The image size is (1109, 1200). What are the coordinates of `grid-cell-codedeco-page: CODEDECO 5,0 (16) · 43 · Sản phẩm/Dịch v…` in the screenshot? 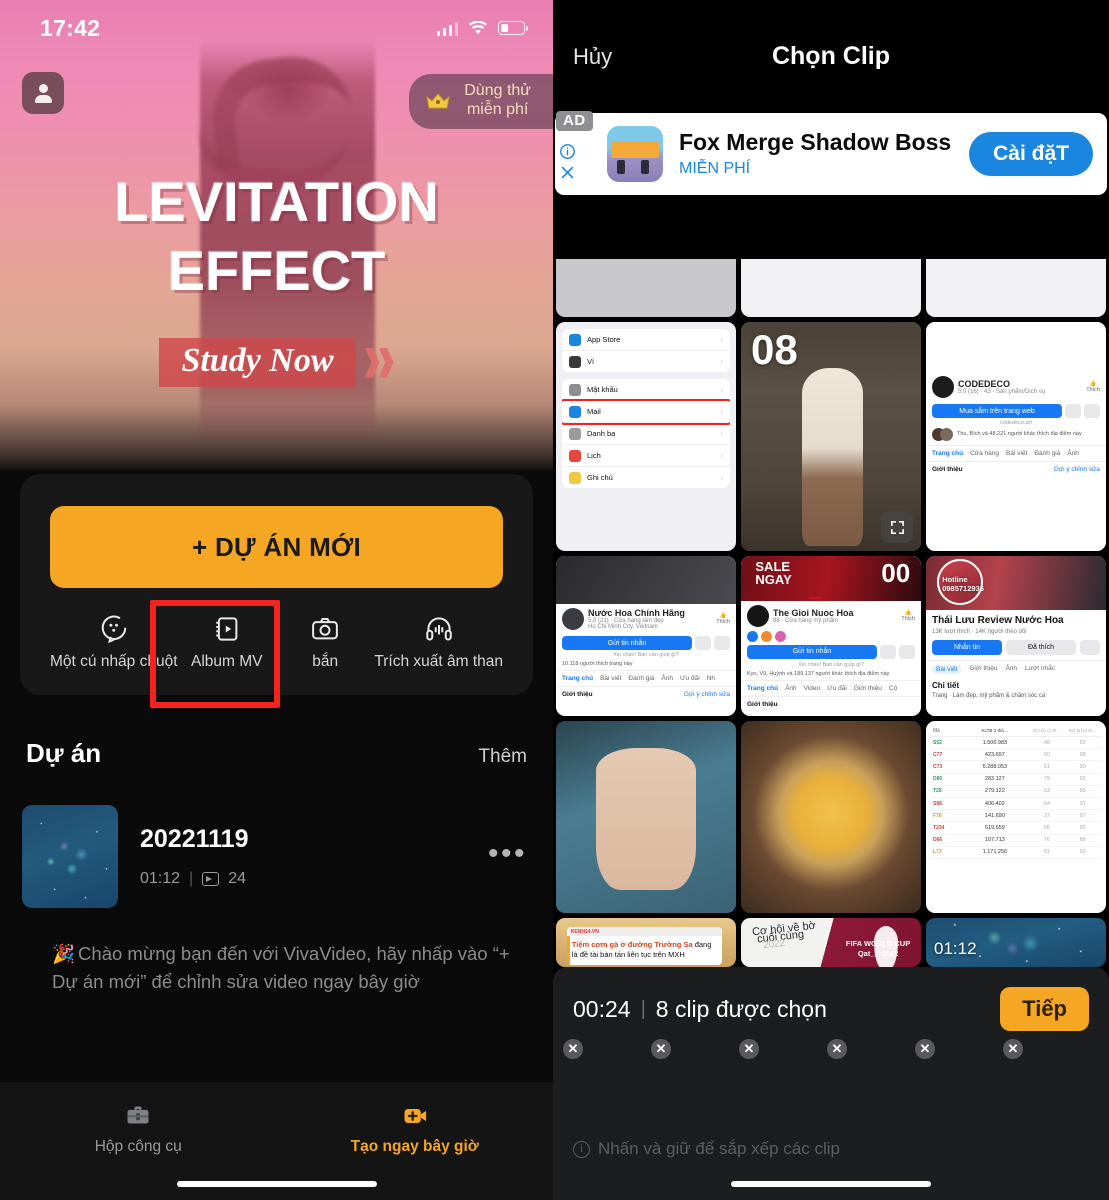 It's located at (1016, 437).